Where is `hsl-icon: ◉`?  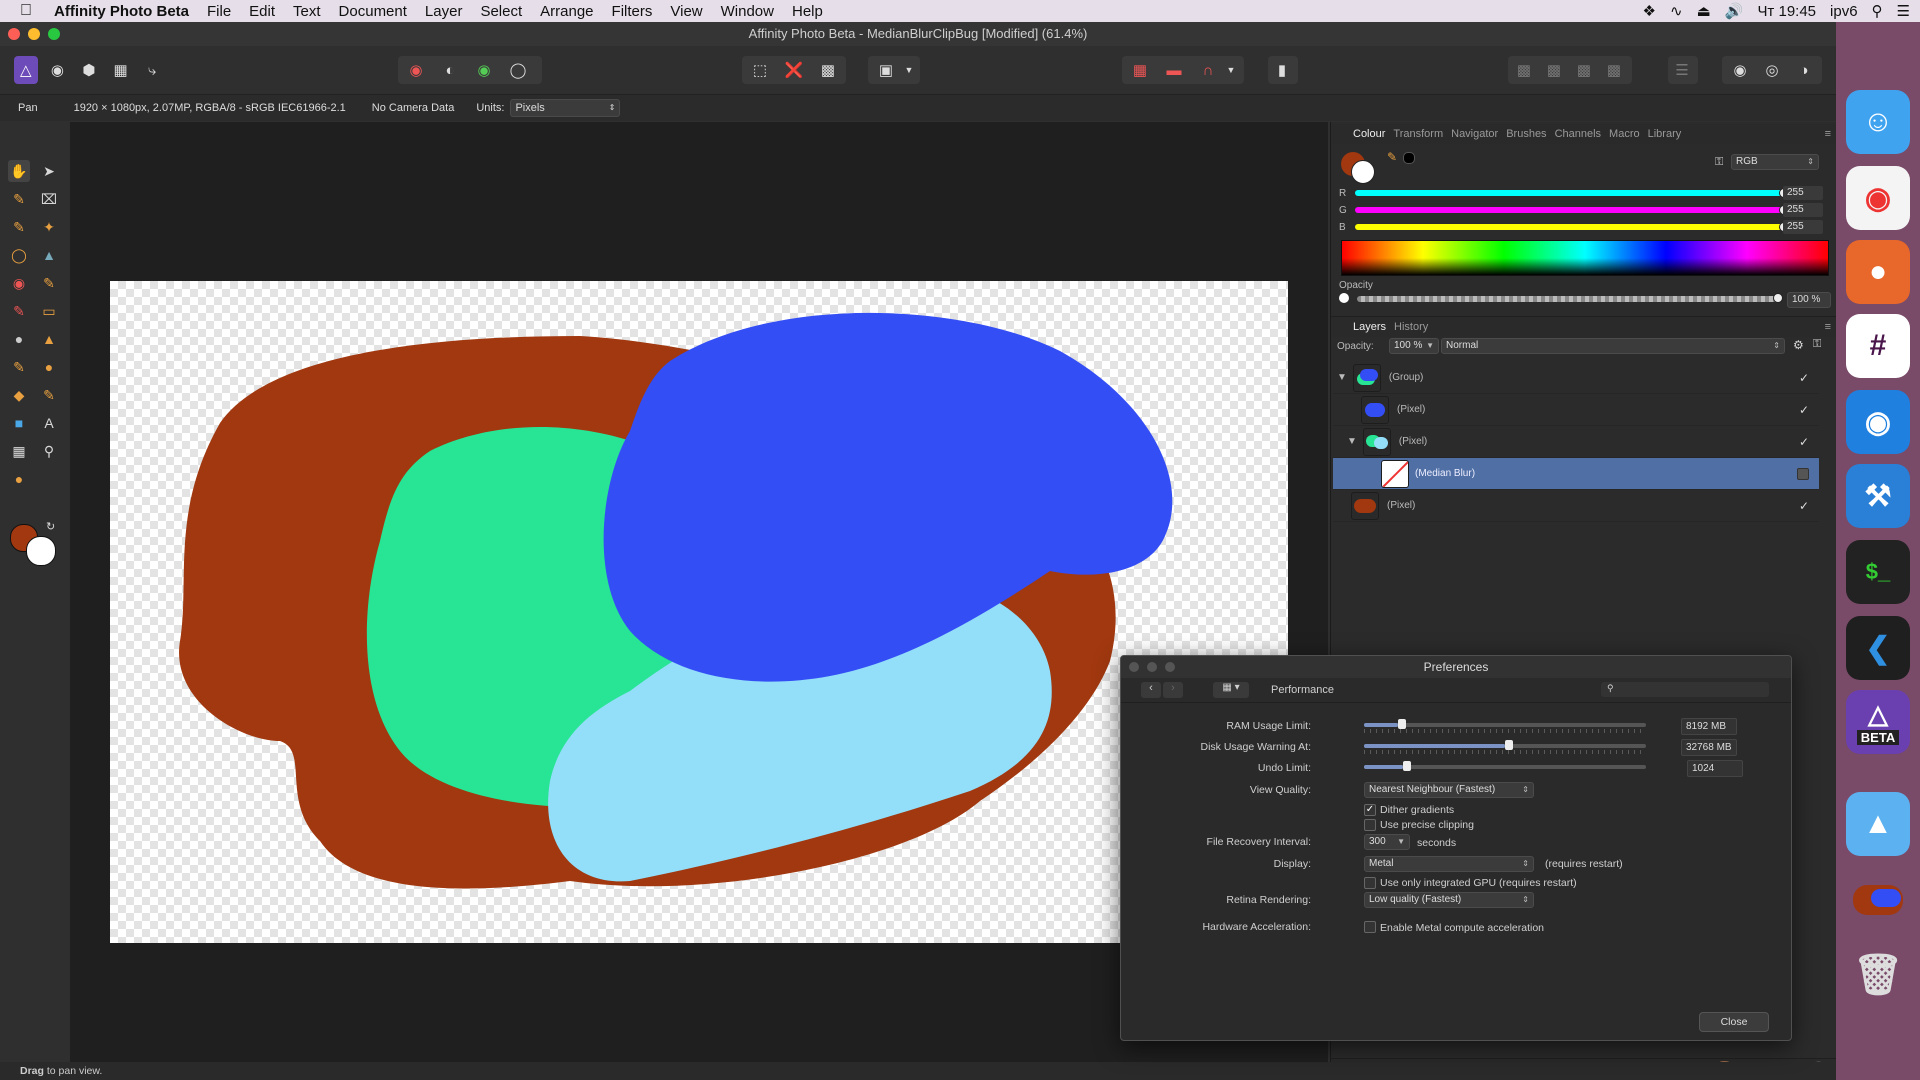 hsl-icon: ◉ is located at coordinates (484, 70).